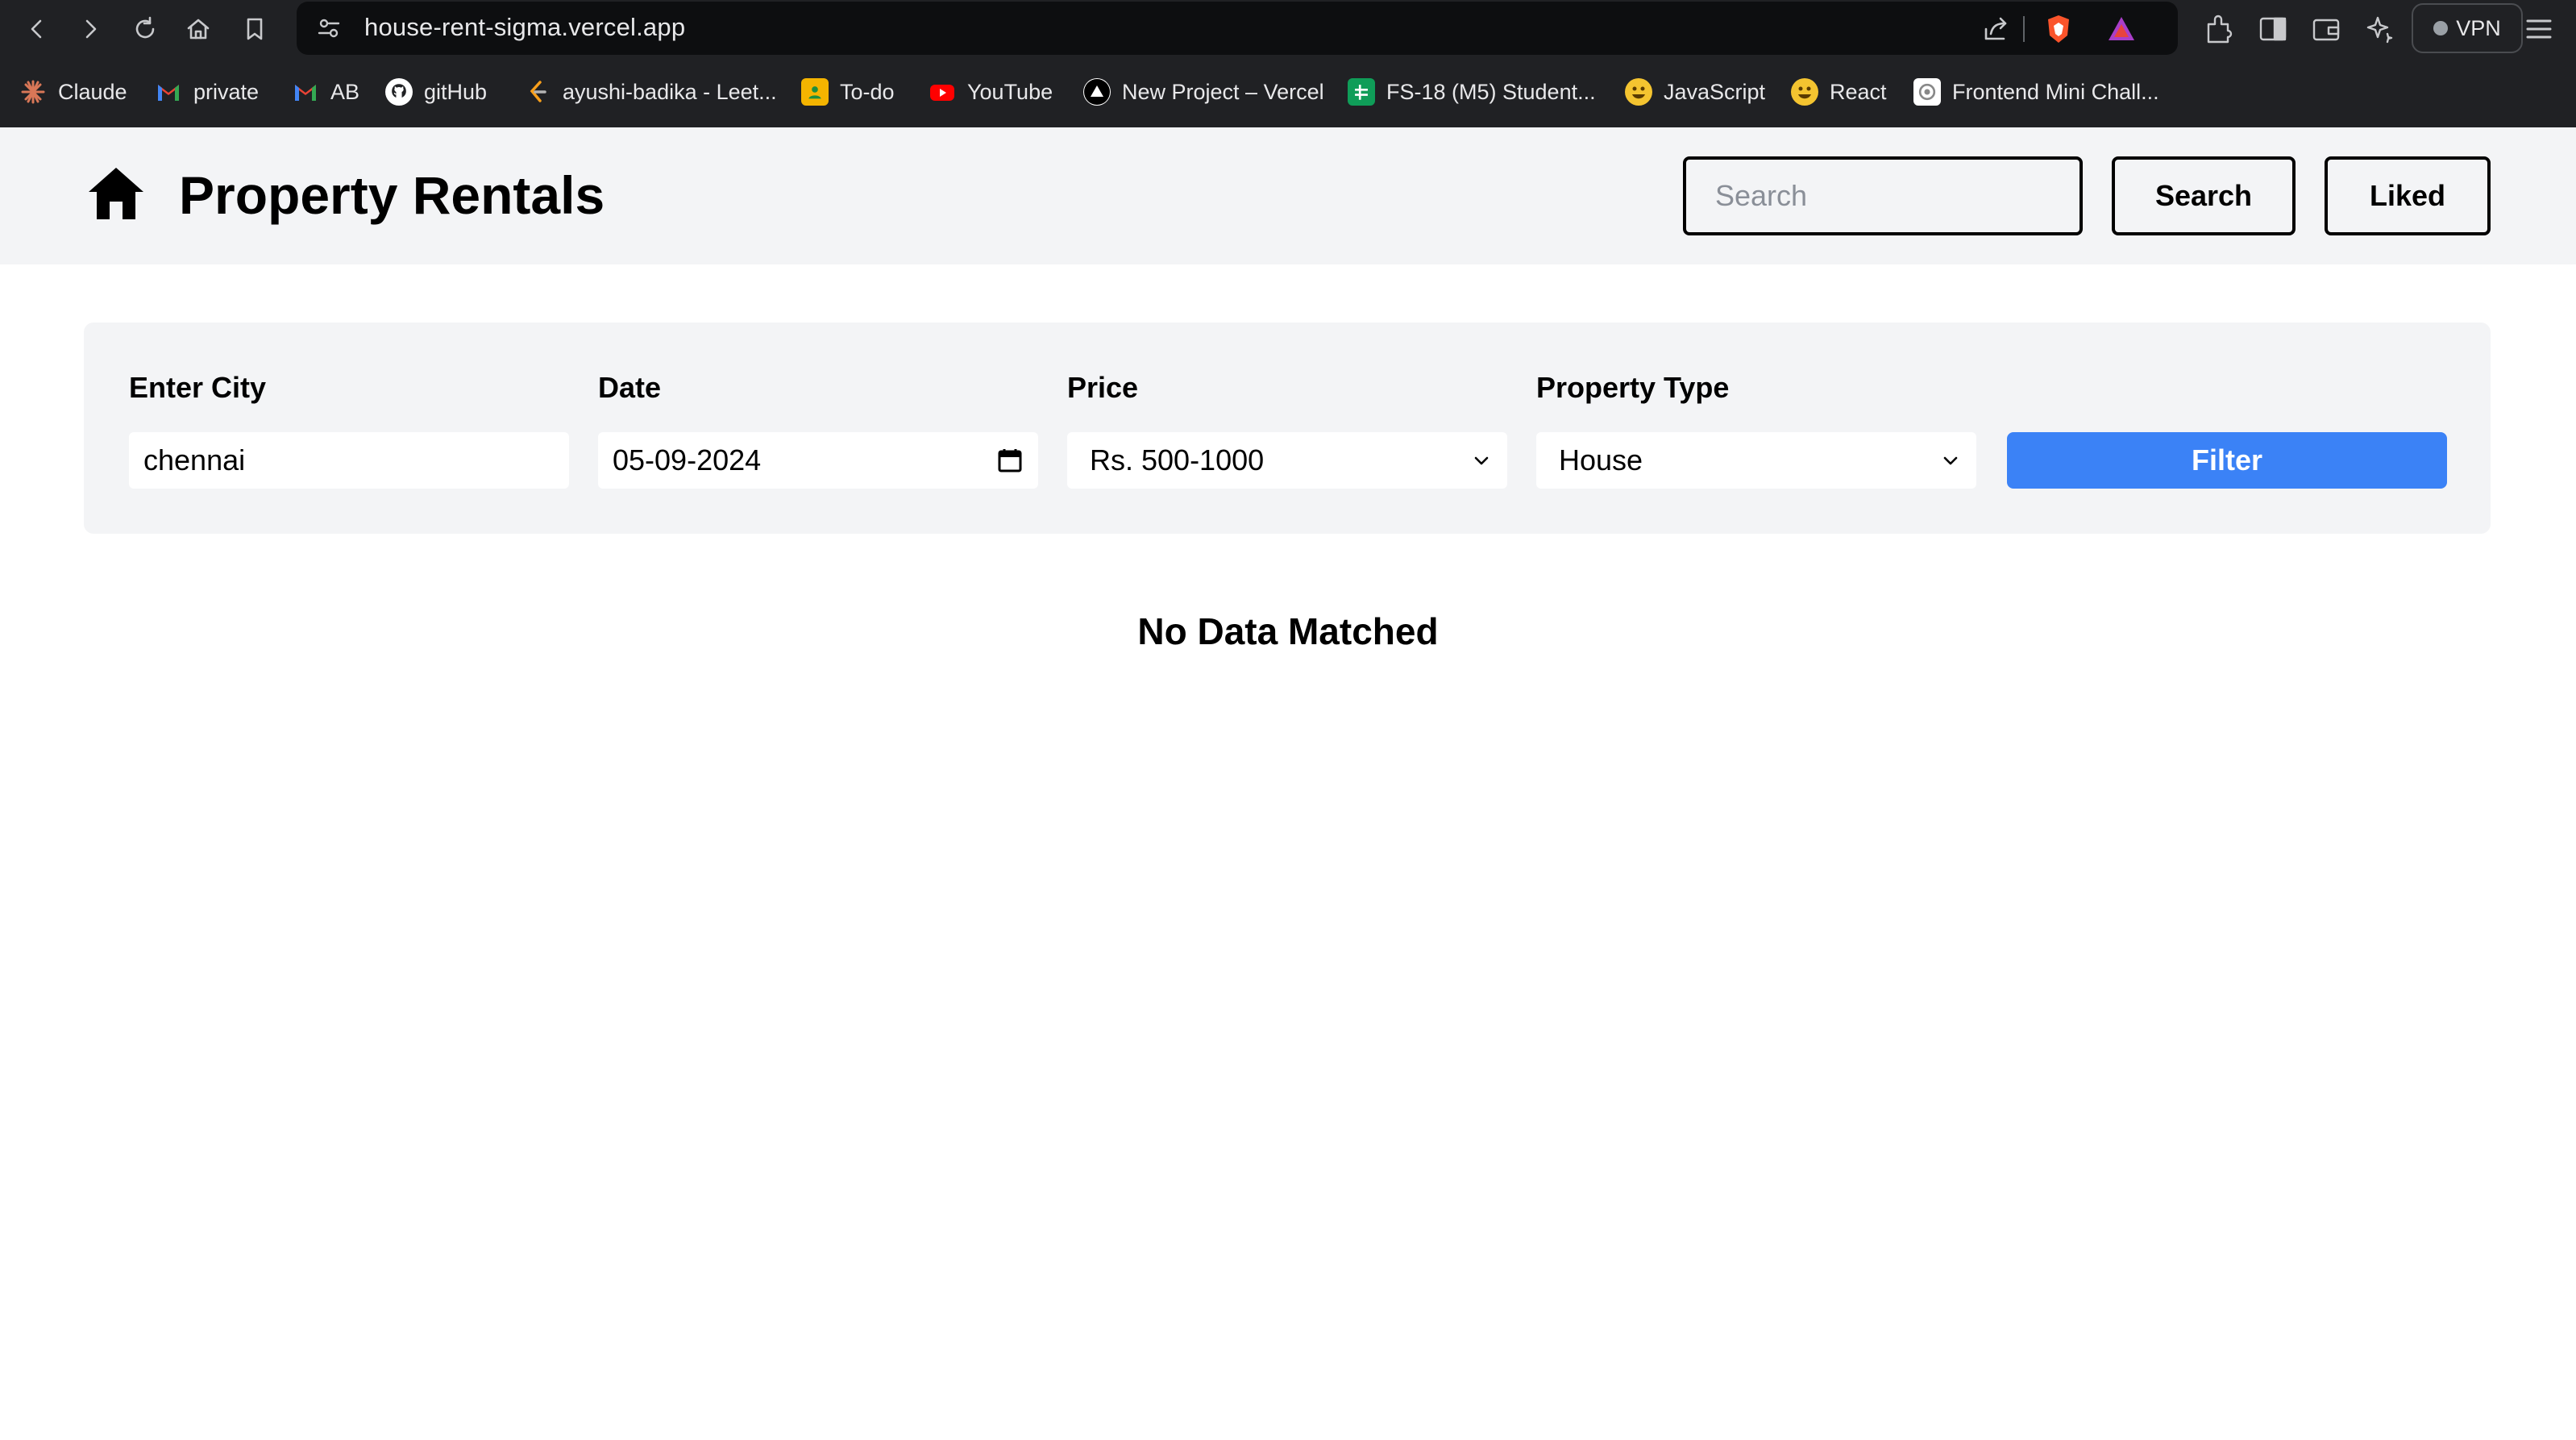  What do you see at coordinates (1097, 92) in the screenshot?
I see `vercel-icon` at bounding box center [1097, 92].